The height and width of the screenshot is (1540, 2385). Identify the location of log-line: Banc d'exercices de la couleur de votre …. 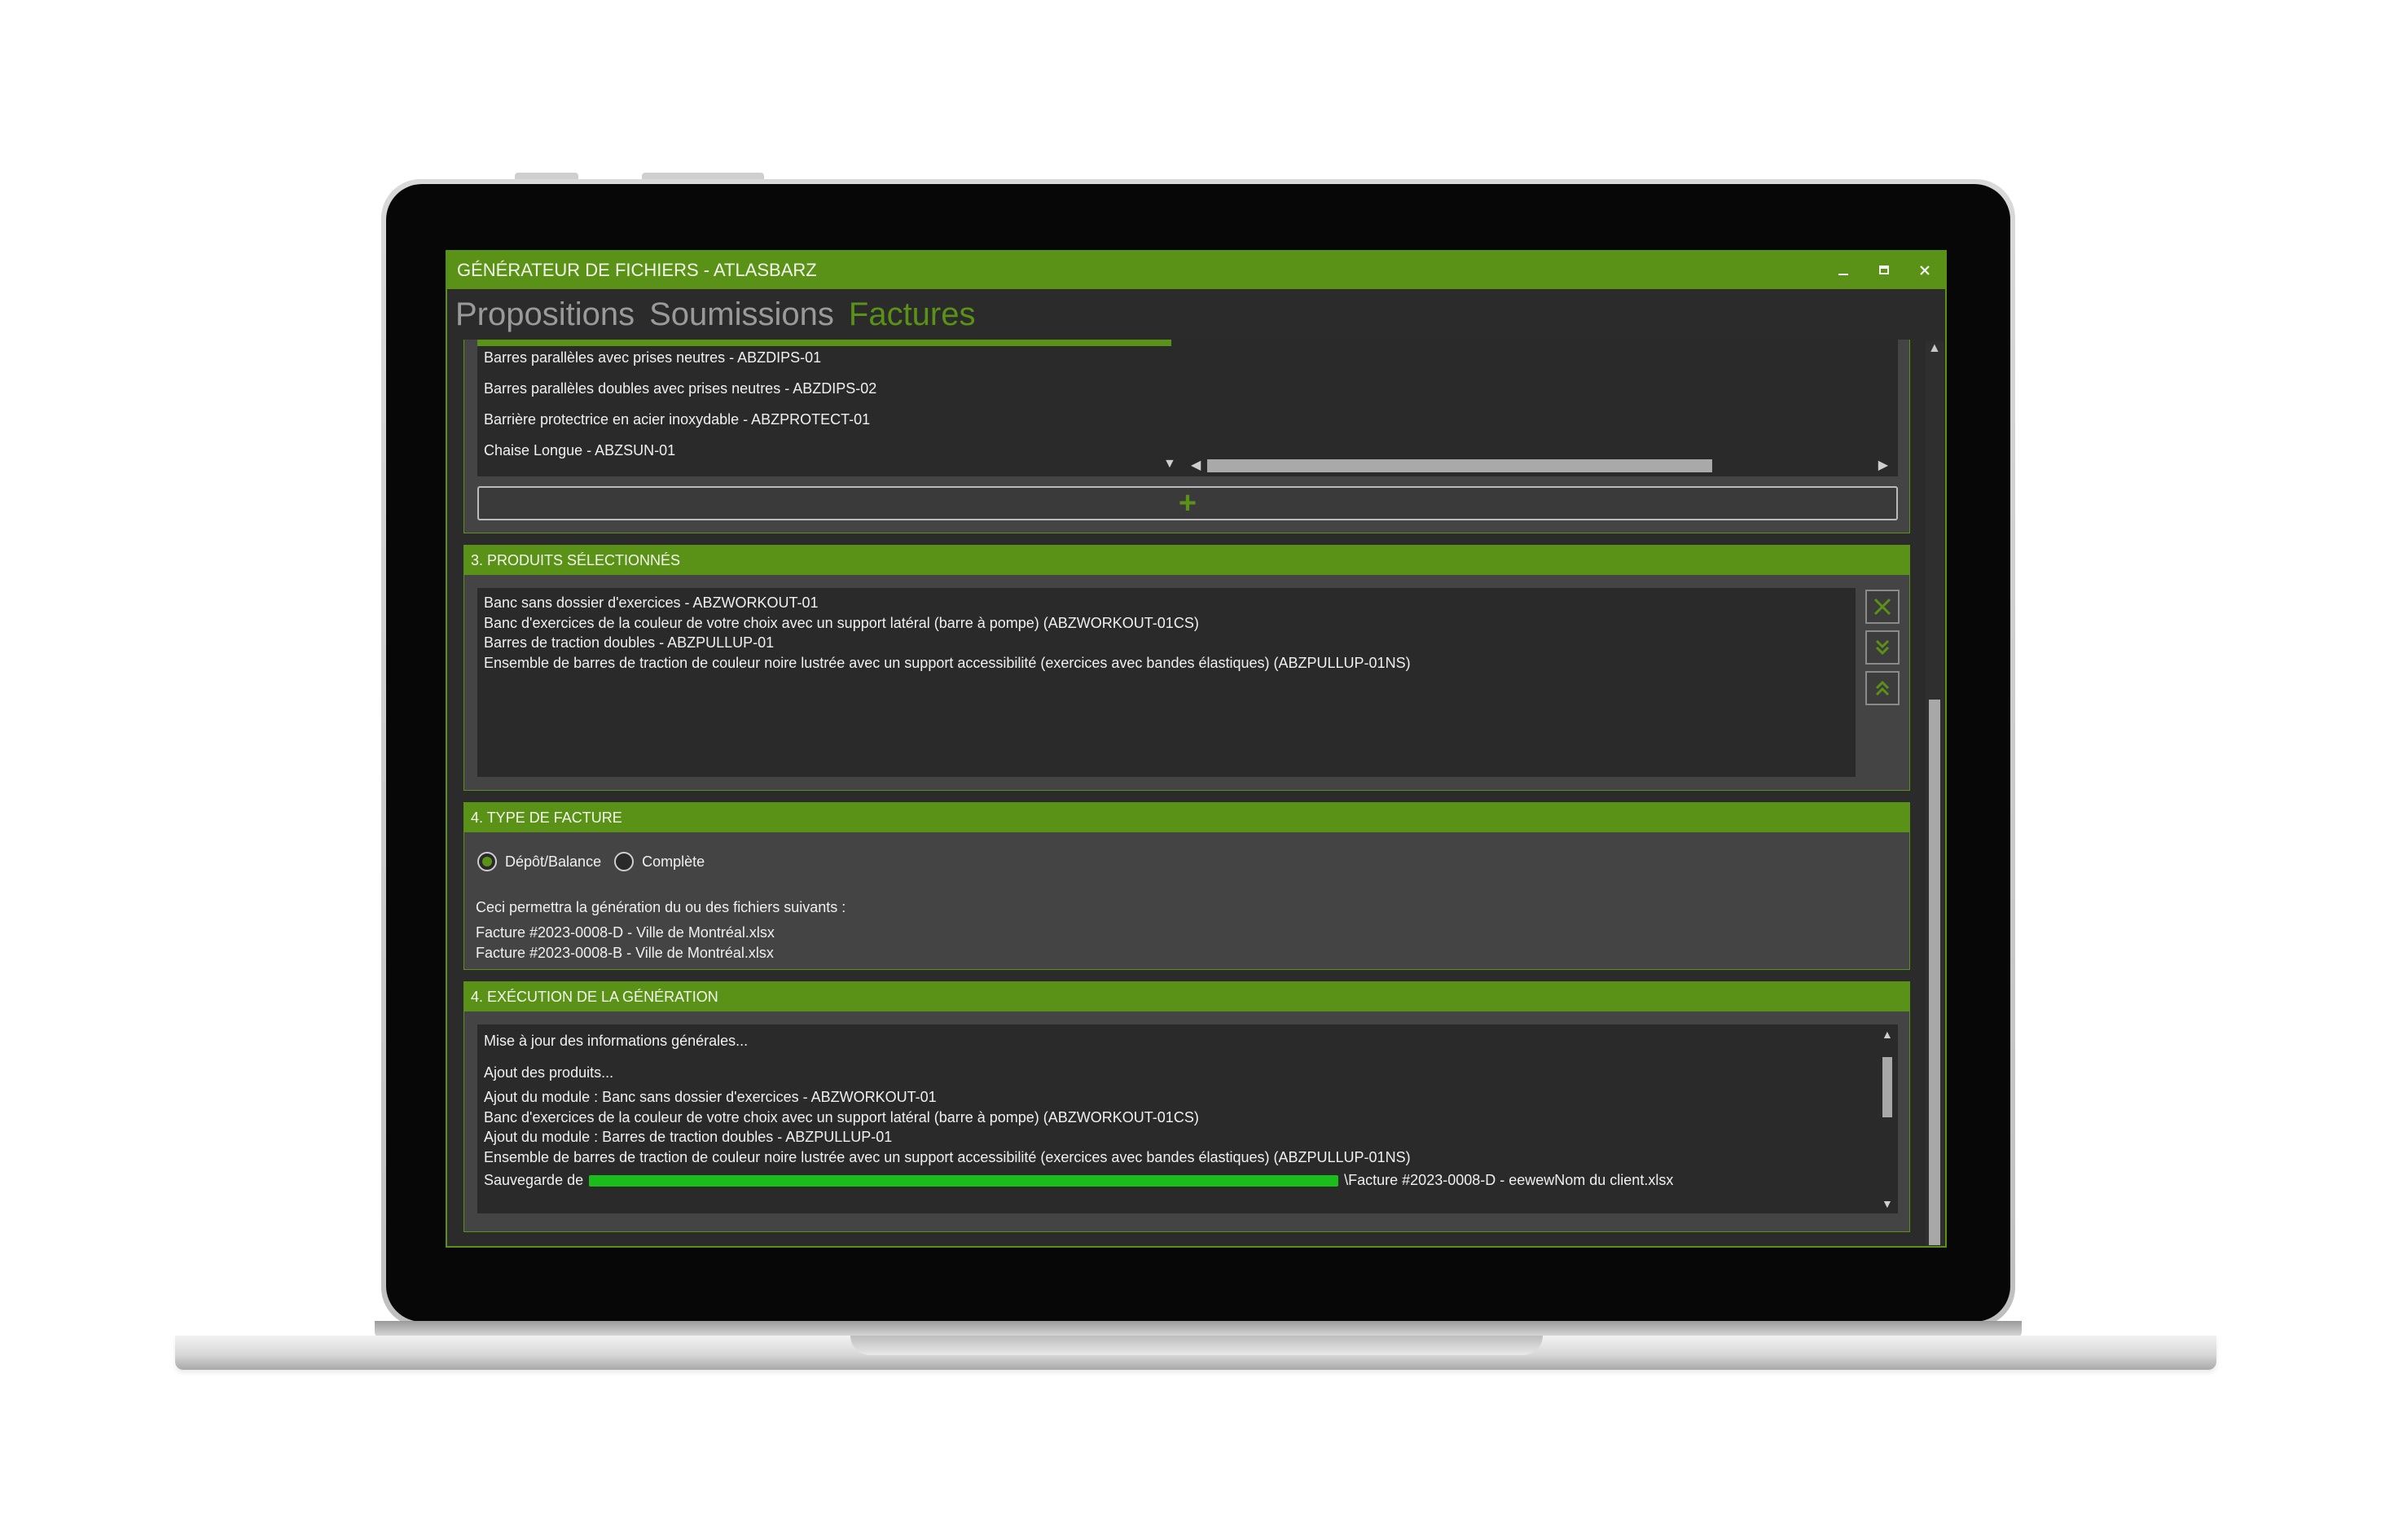
(841, 1116).